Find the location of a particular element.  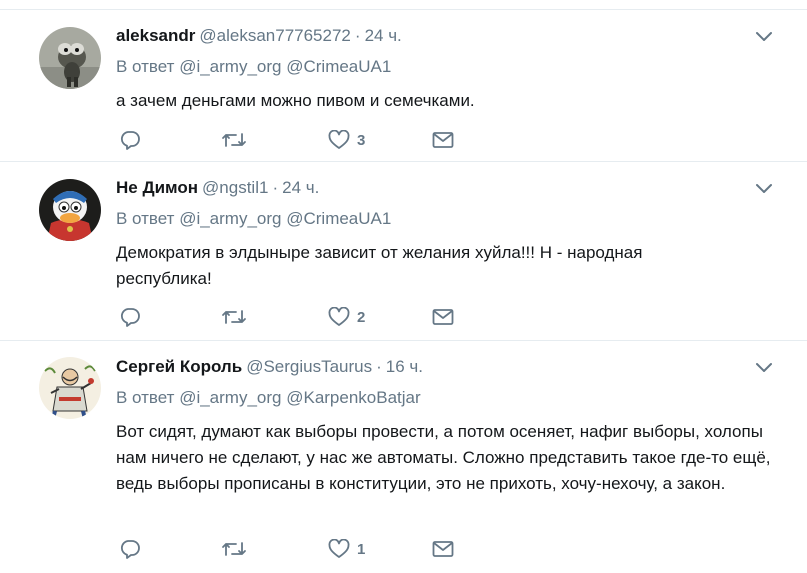

reply-context: В ответ @i_army_org @KarpenkoBatjar is located at coordinates (268, 398).